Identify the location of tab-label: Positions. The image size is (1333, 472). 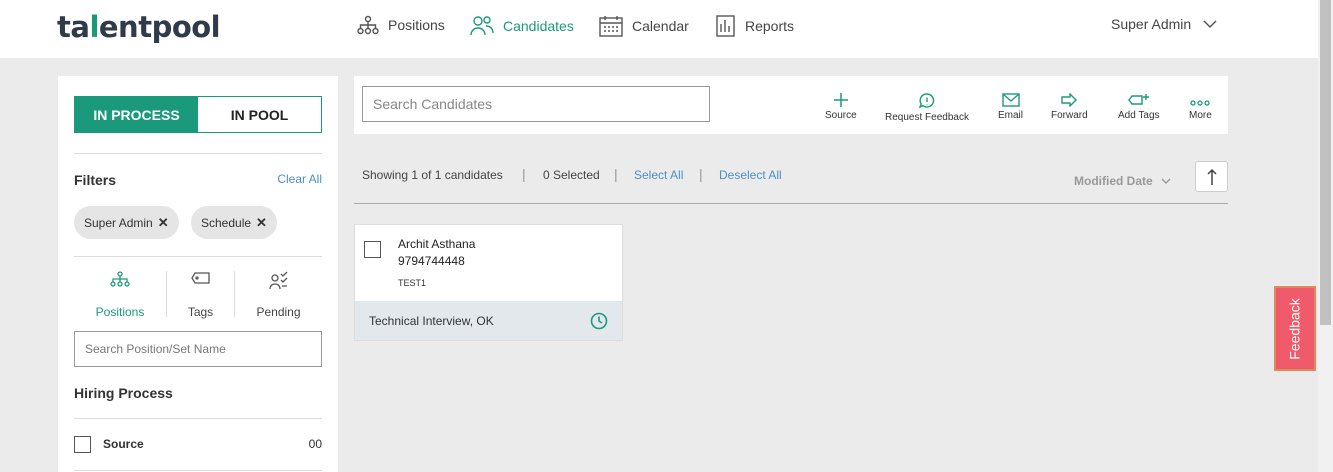
(120, 312).